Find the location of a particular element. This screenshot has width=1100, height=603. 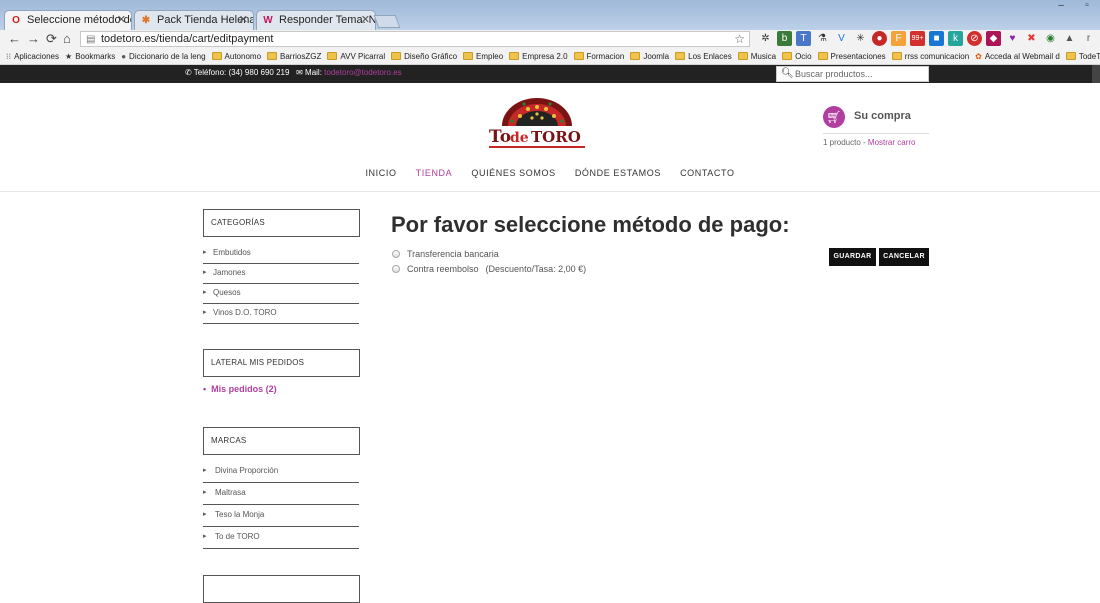

eyedropper-extension-icon: ⚗ is located at coordinates (822, 38).